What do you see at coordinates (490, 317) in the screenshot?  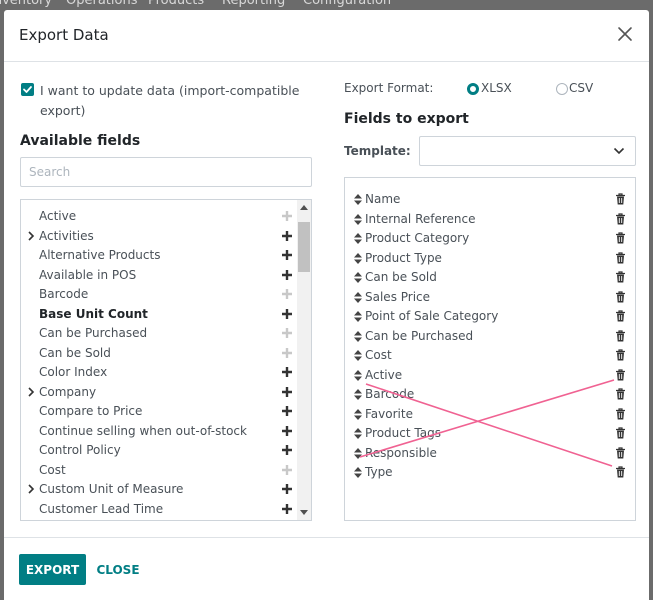 I see `export-field-item: Point of Sale Category` at bounding box center [490, 317].